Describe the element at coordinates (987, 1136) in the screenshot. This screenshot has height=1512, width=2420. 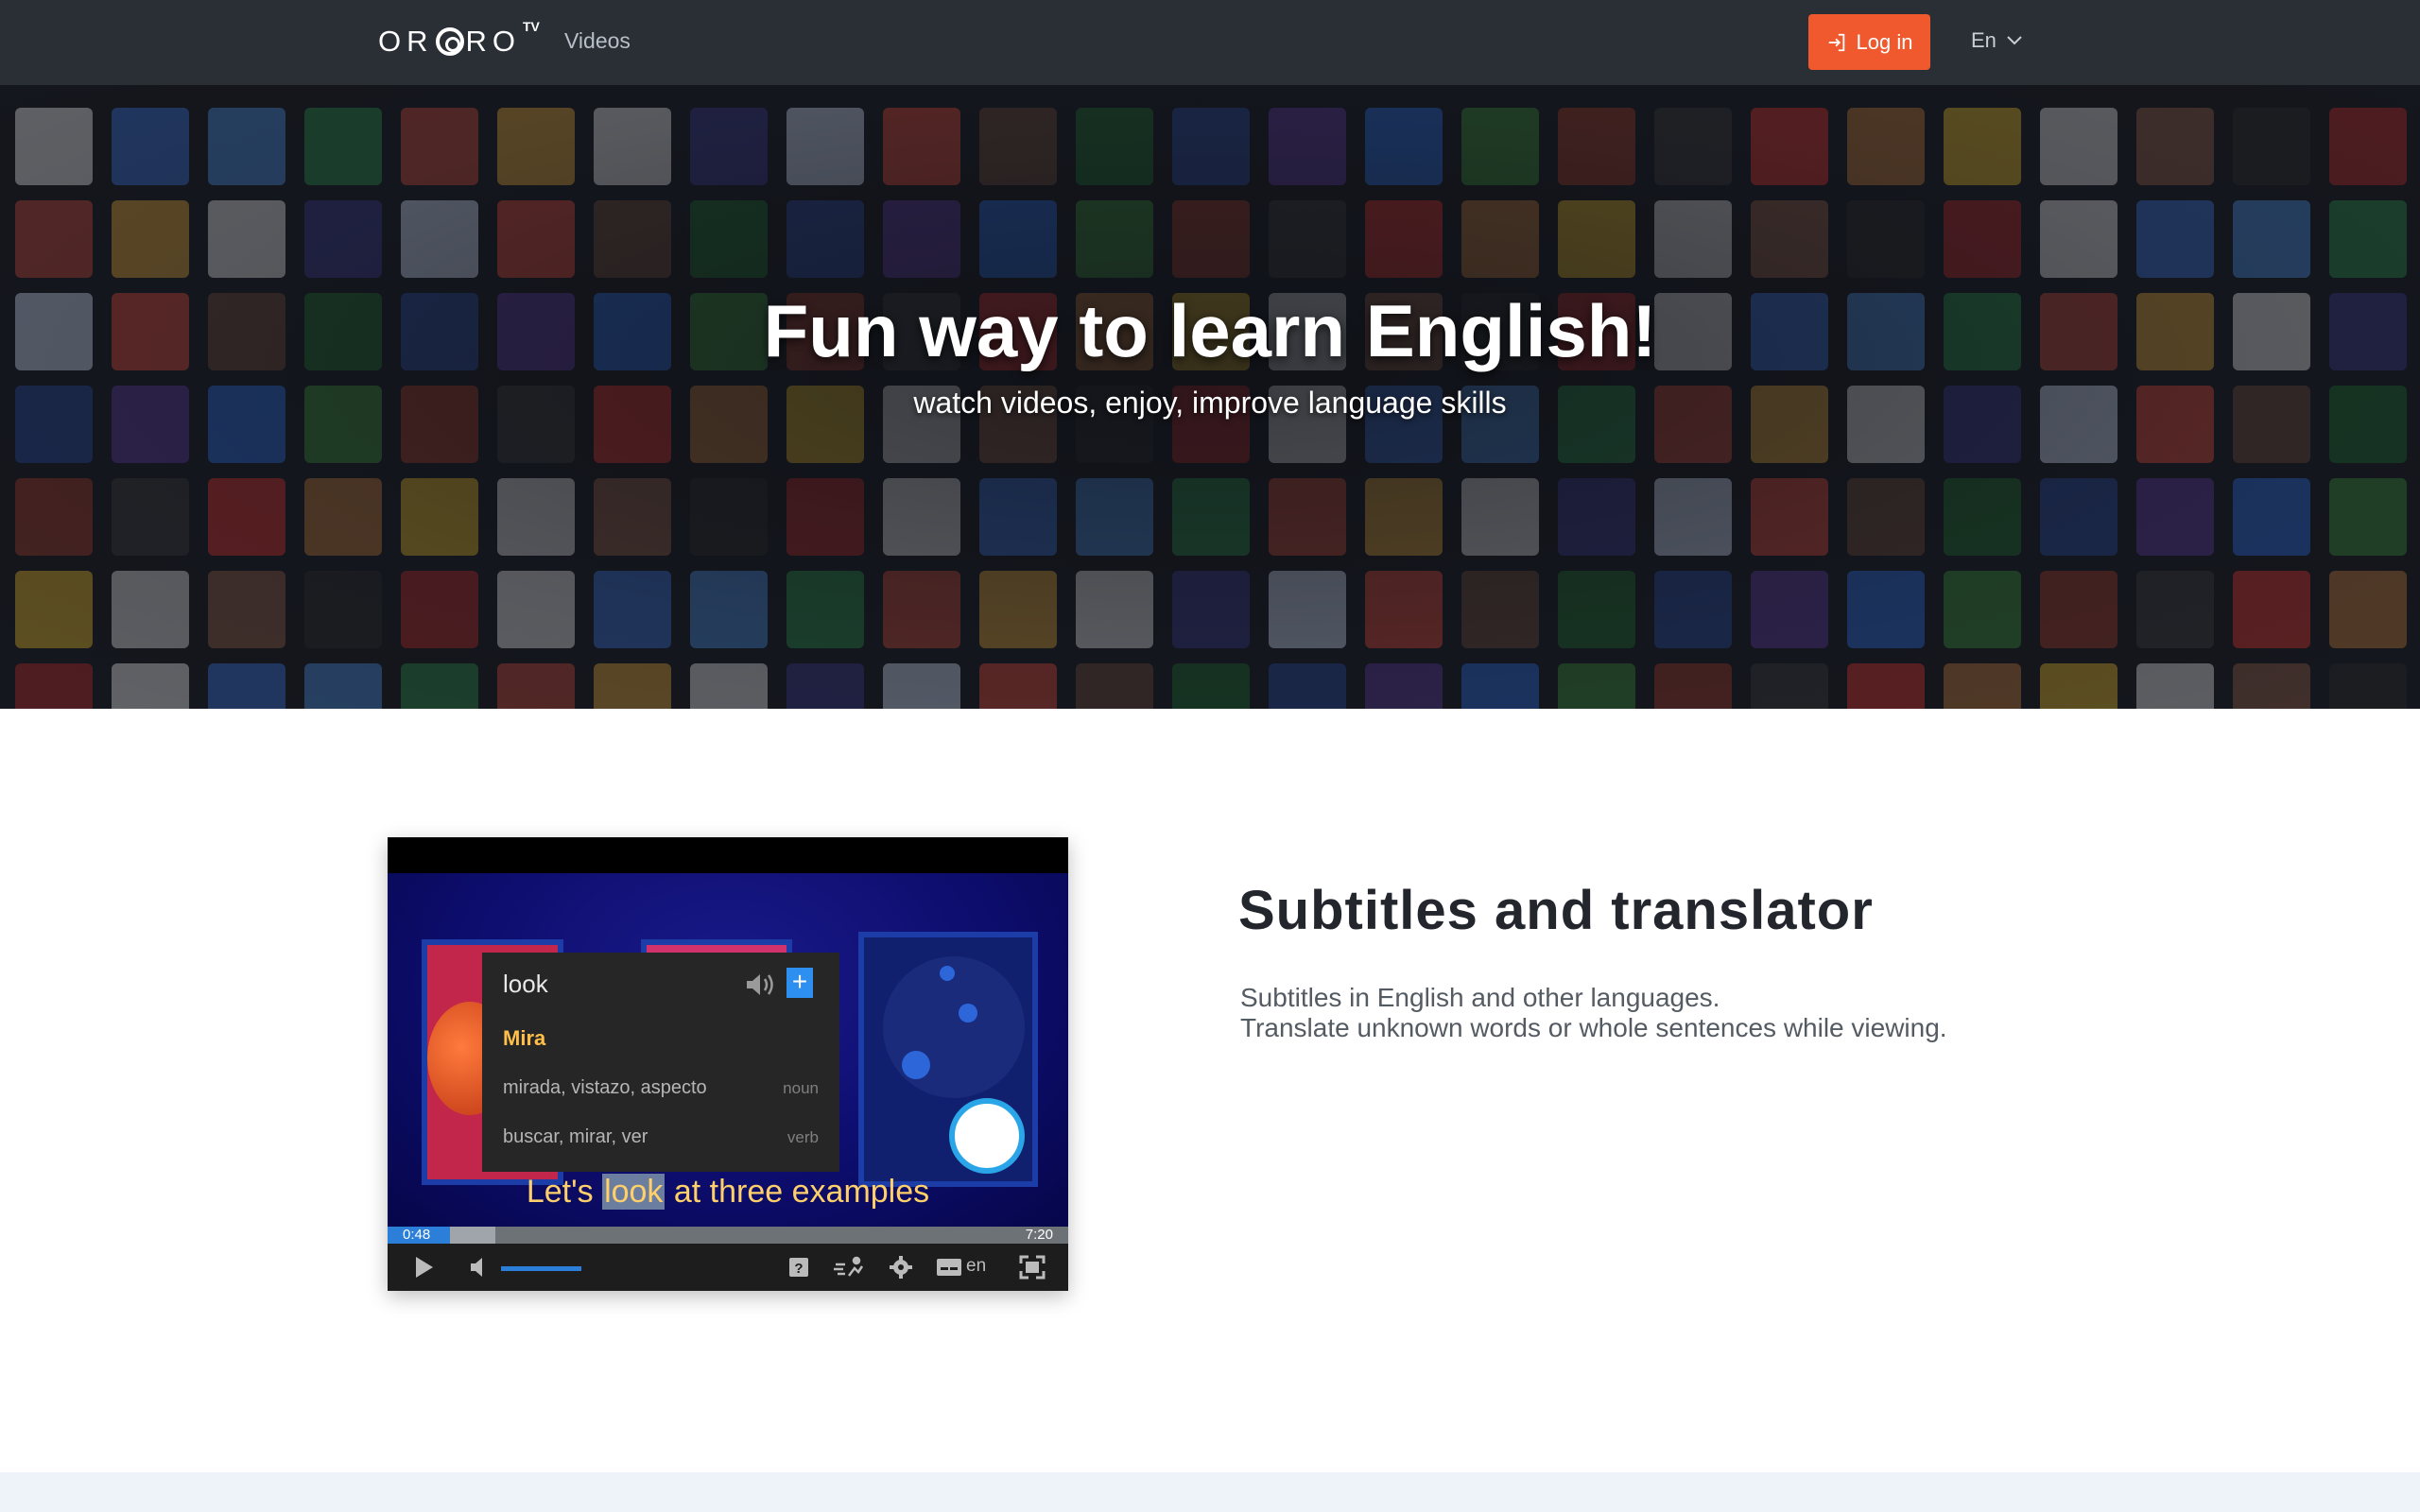
I see `astronaut-illustration` at that location.